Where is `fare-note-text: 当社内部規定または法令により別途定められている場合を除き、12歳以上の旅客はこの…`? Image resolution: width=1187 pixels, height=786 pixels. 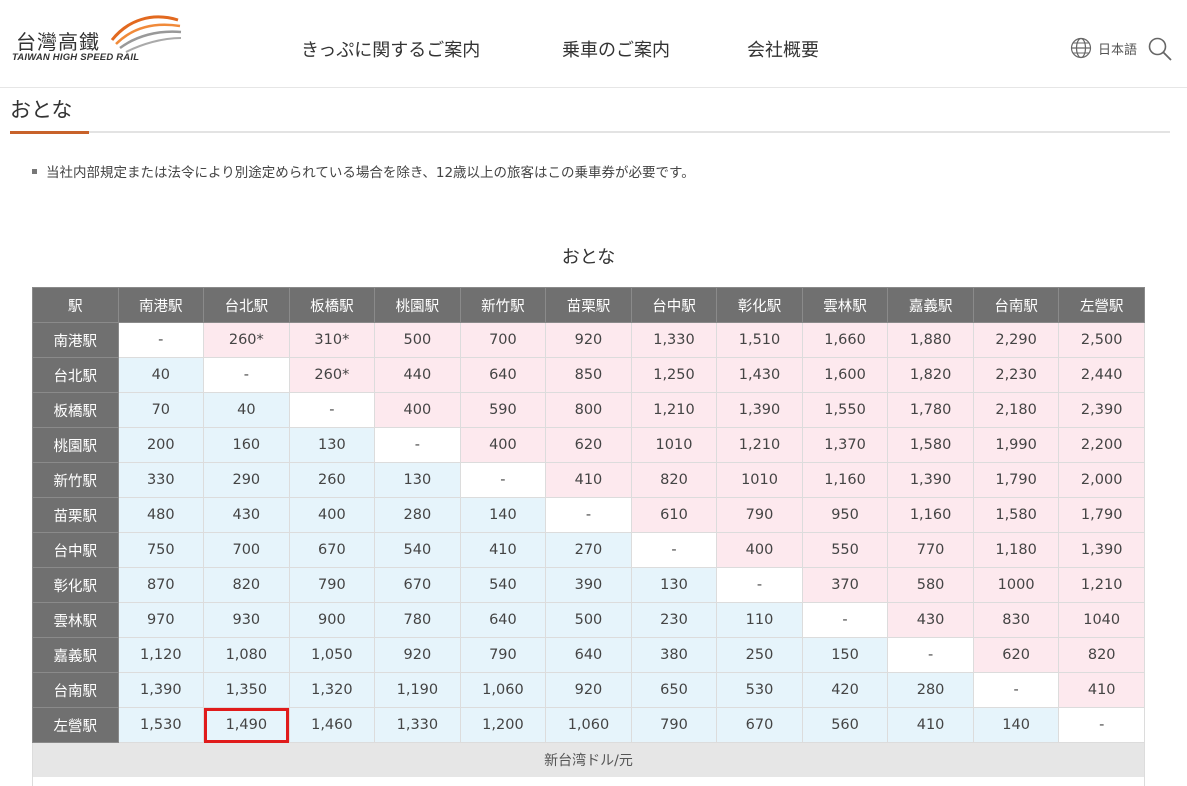 fare-note-text: 当社内部規定または法令により別途定められている場合を除き、12歳以上の旅客はこの… is located at coordinates (370, 173).